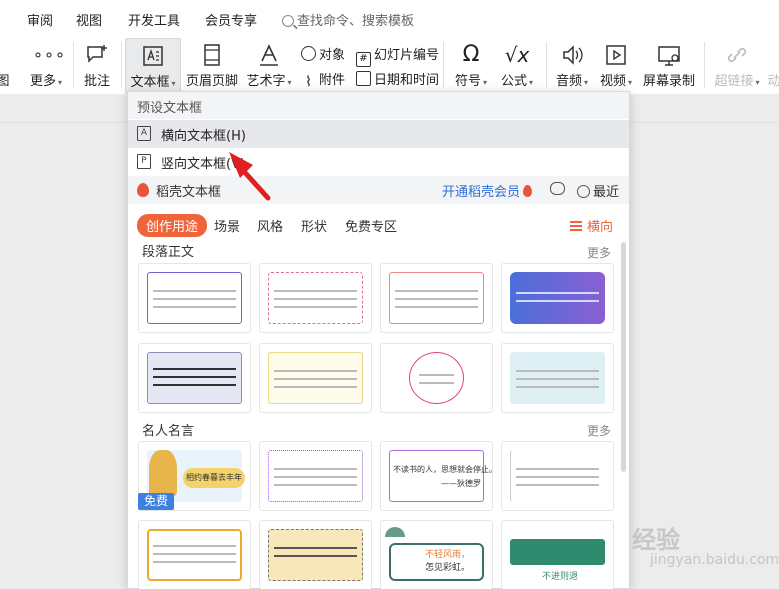 The height and width of the screenshot is (589, 779). Describe the element at coordinates (378, 134) in the screenshot. I see `horizontal-textbox-item: A 横向文本框(H)` at that location.